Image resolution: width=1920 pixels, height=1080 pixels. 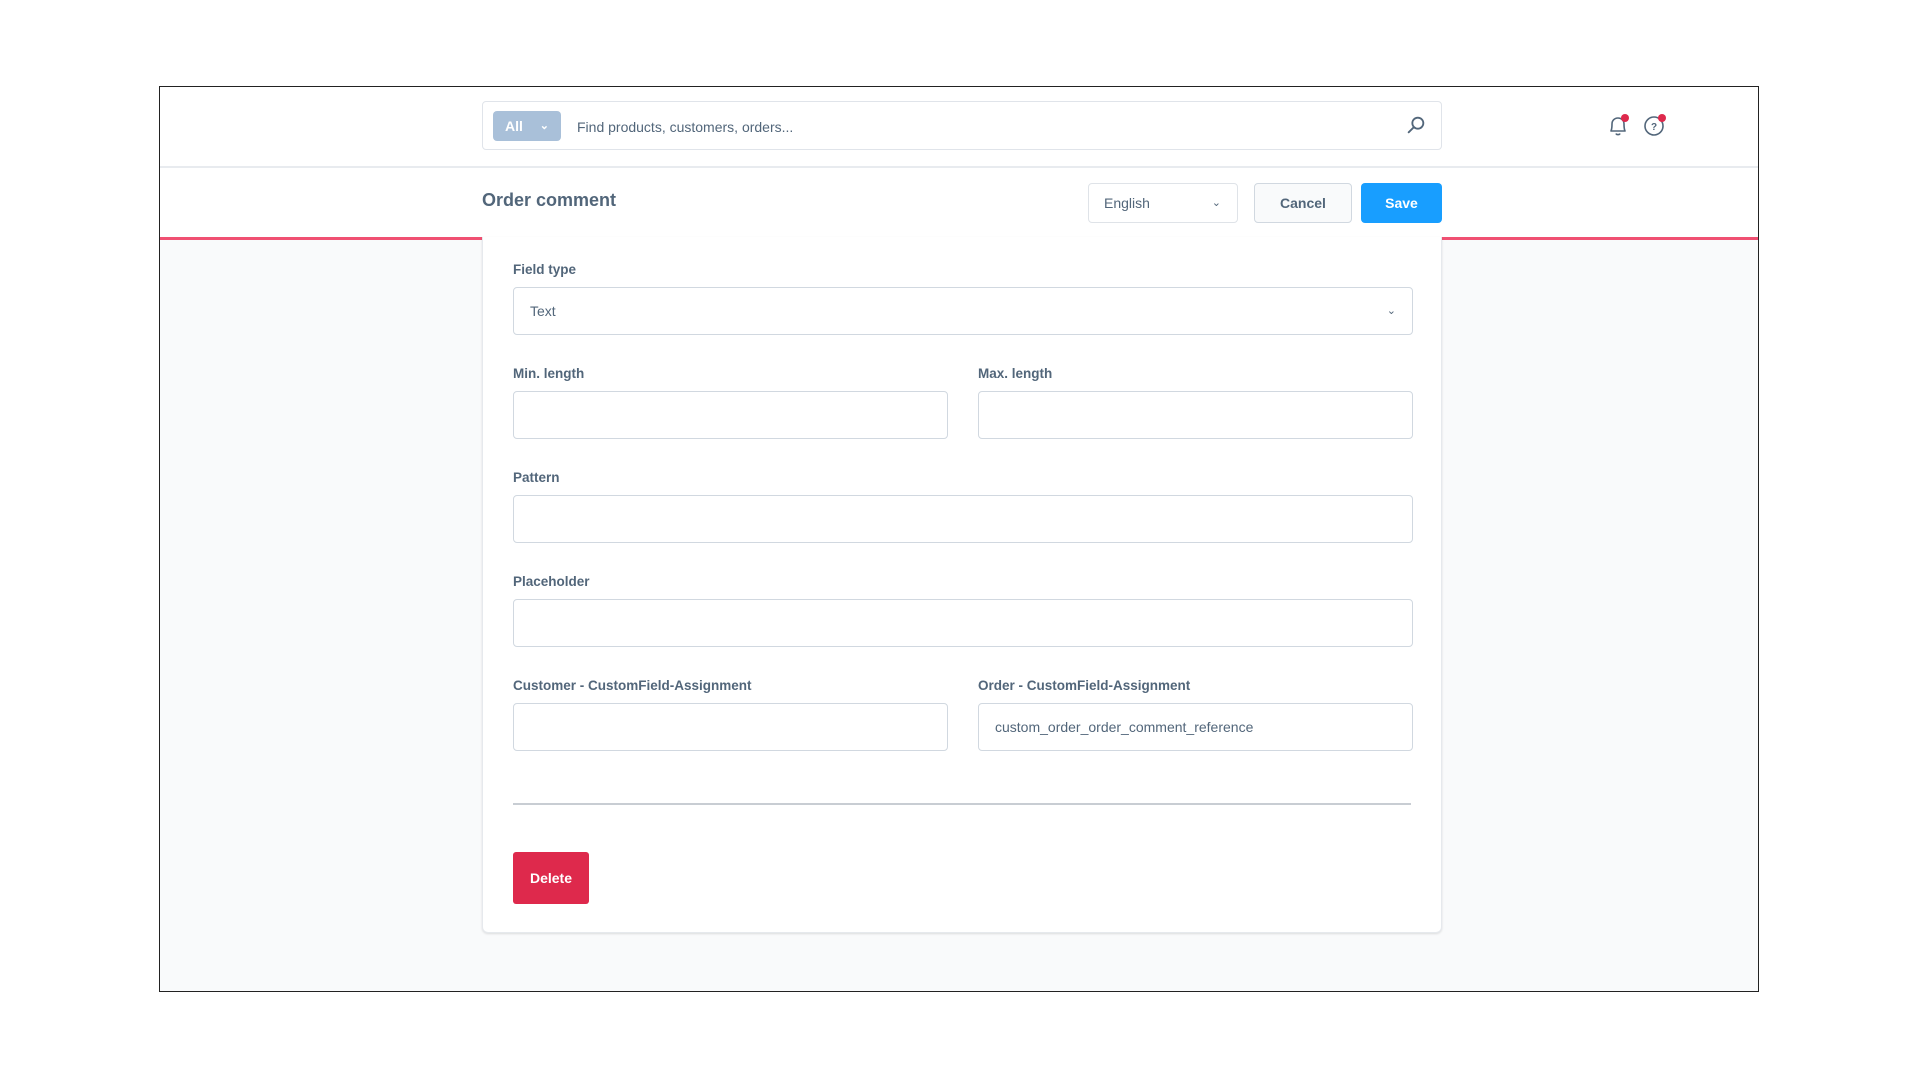 I want to click on top-bar: All ⌄ ?, so click(x=959, y=127).